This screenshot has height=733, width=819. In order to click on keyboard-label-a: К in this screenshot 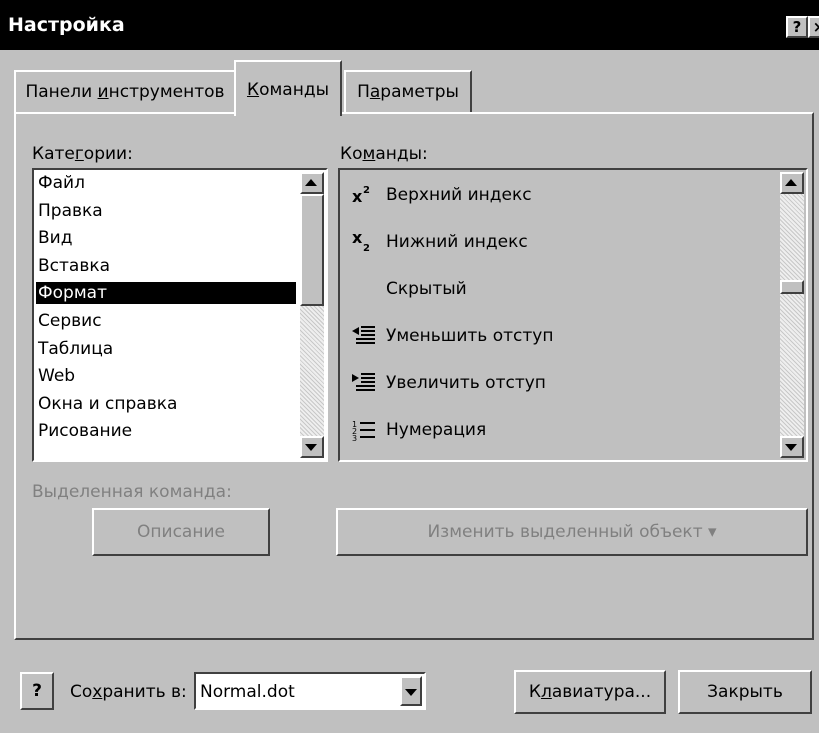, I will do `click(534, 692)`.